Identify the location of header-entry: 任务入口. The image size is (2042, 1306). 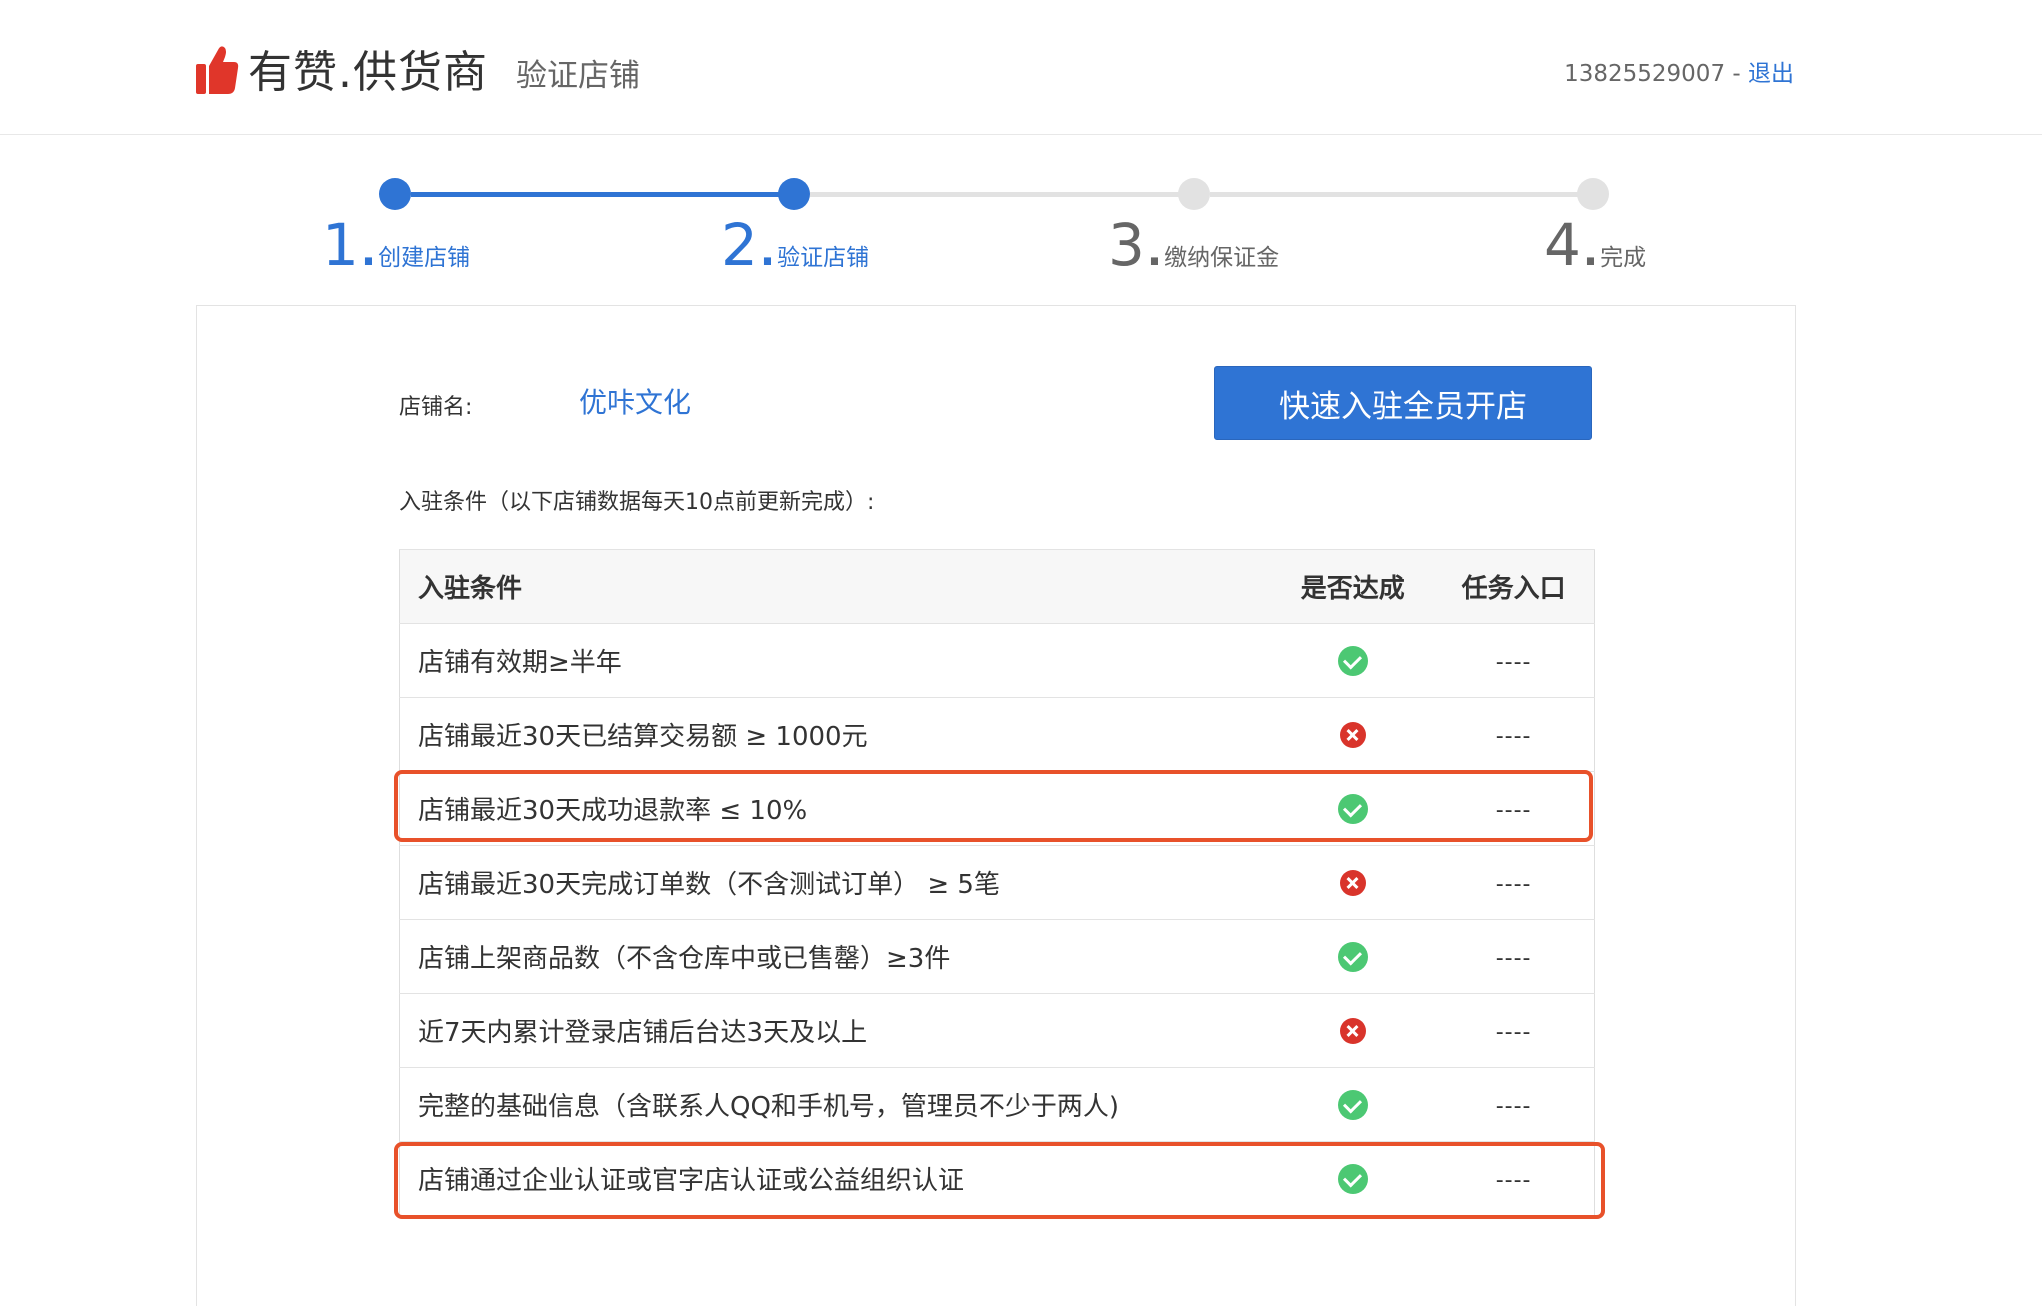
(1514, 586).